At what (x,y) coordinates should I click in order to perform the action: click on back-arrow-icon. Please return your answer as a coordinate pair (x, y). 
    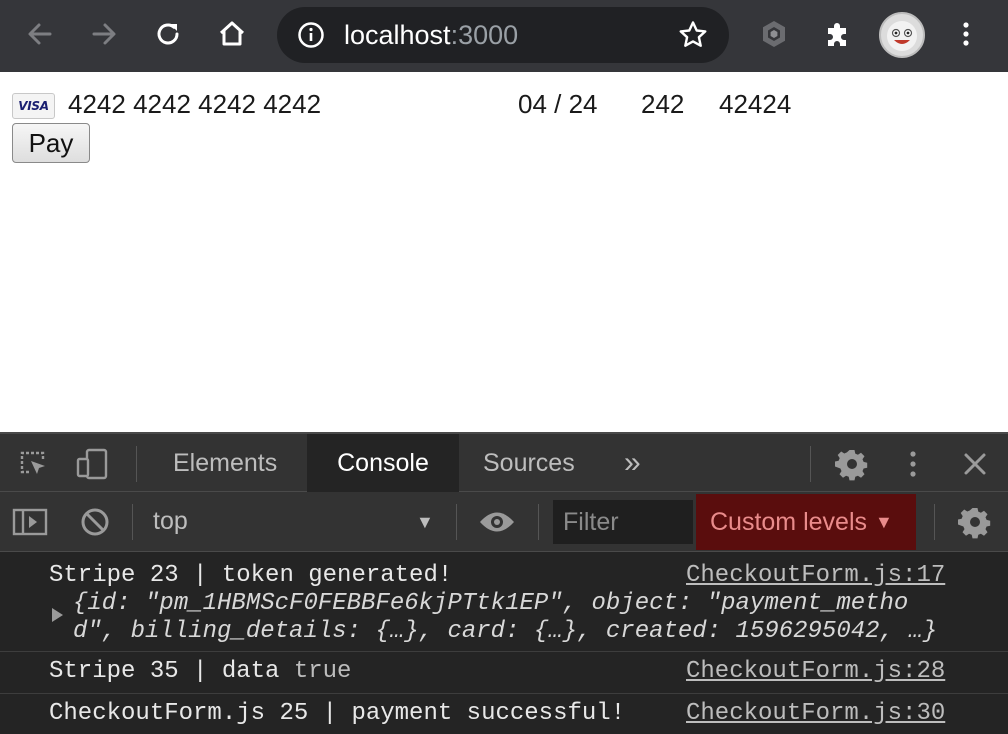
    Looking at the image, I should click on (40, 34).